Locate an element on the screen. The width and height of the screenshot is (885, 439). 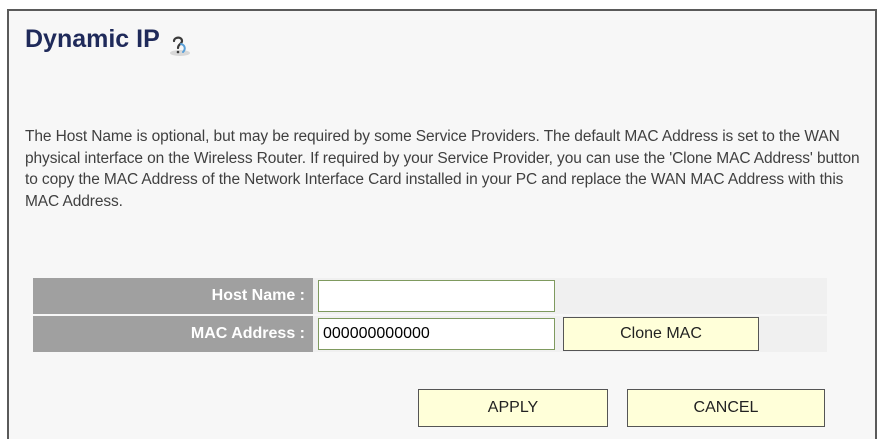
clone-mac-button: Clone MAC is located at coordinates (661, 334).